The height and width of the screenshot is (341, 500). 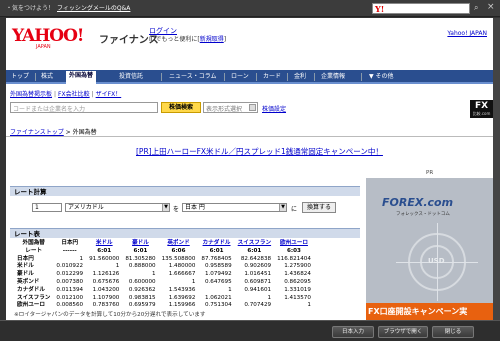 I want to click on table-cell: 0.707429, so click(x=258, y=305).